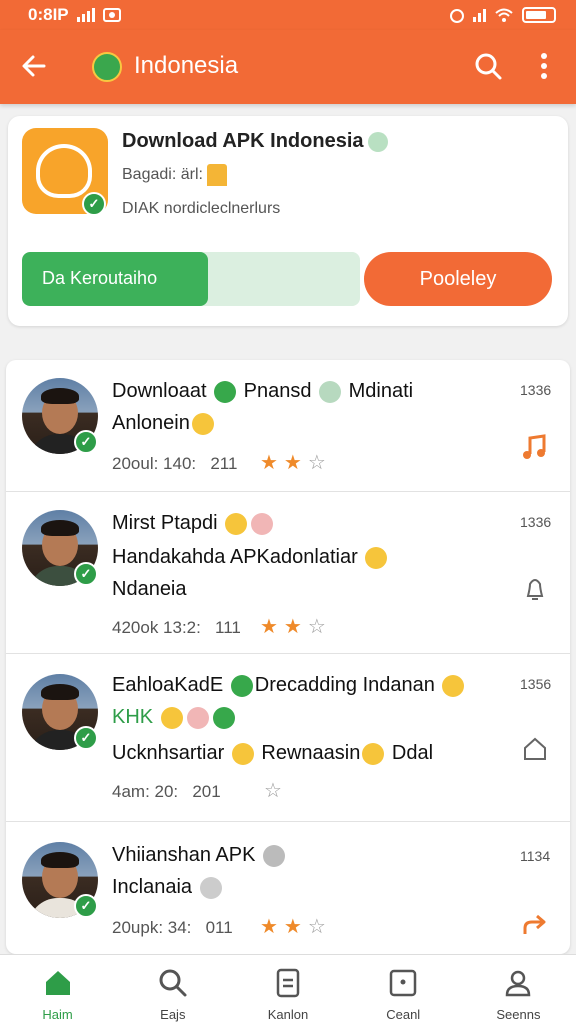  What do you see at coordinates (199, 855) in the screenshot?
I see `post-title: Vhiianshan APK` at bounding box center [199, 855].